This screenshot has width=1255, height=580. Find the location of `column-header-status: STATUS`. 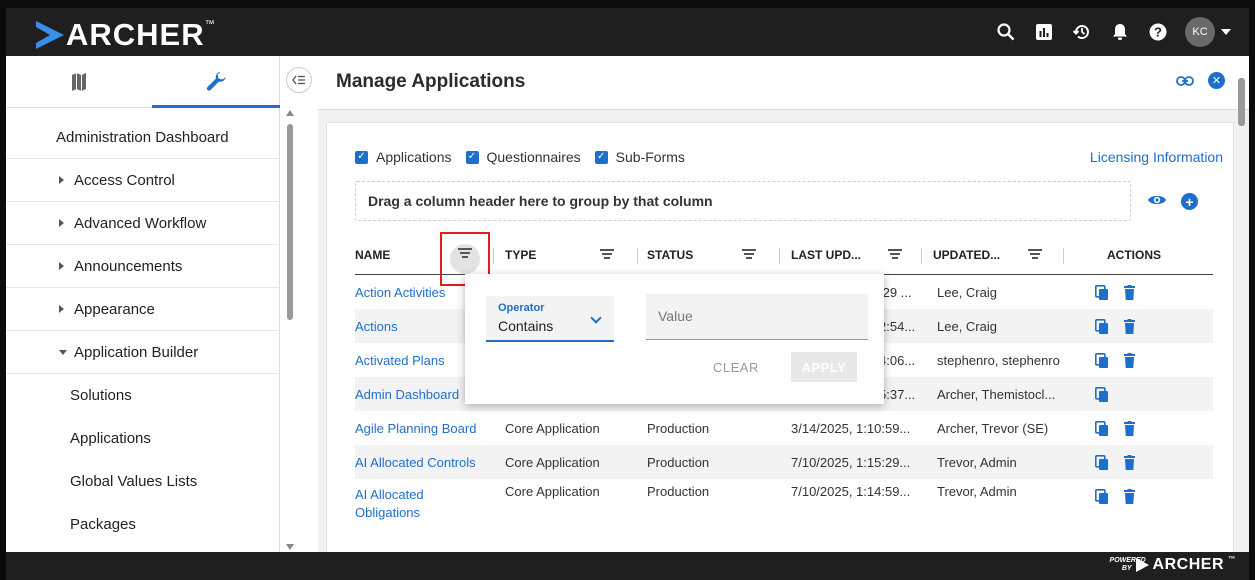

column-header-status: STATUS is located at coordinates (670, 255).